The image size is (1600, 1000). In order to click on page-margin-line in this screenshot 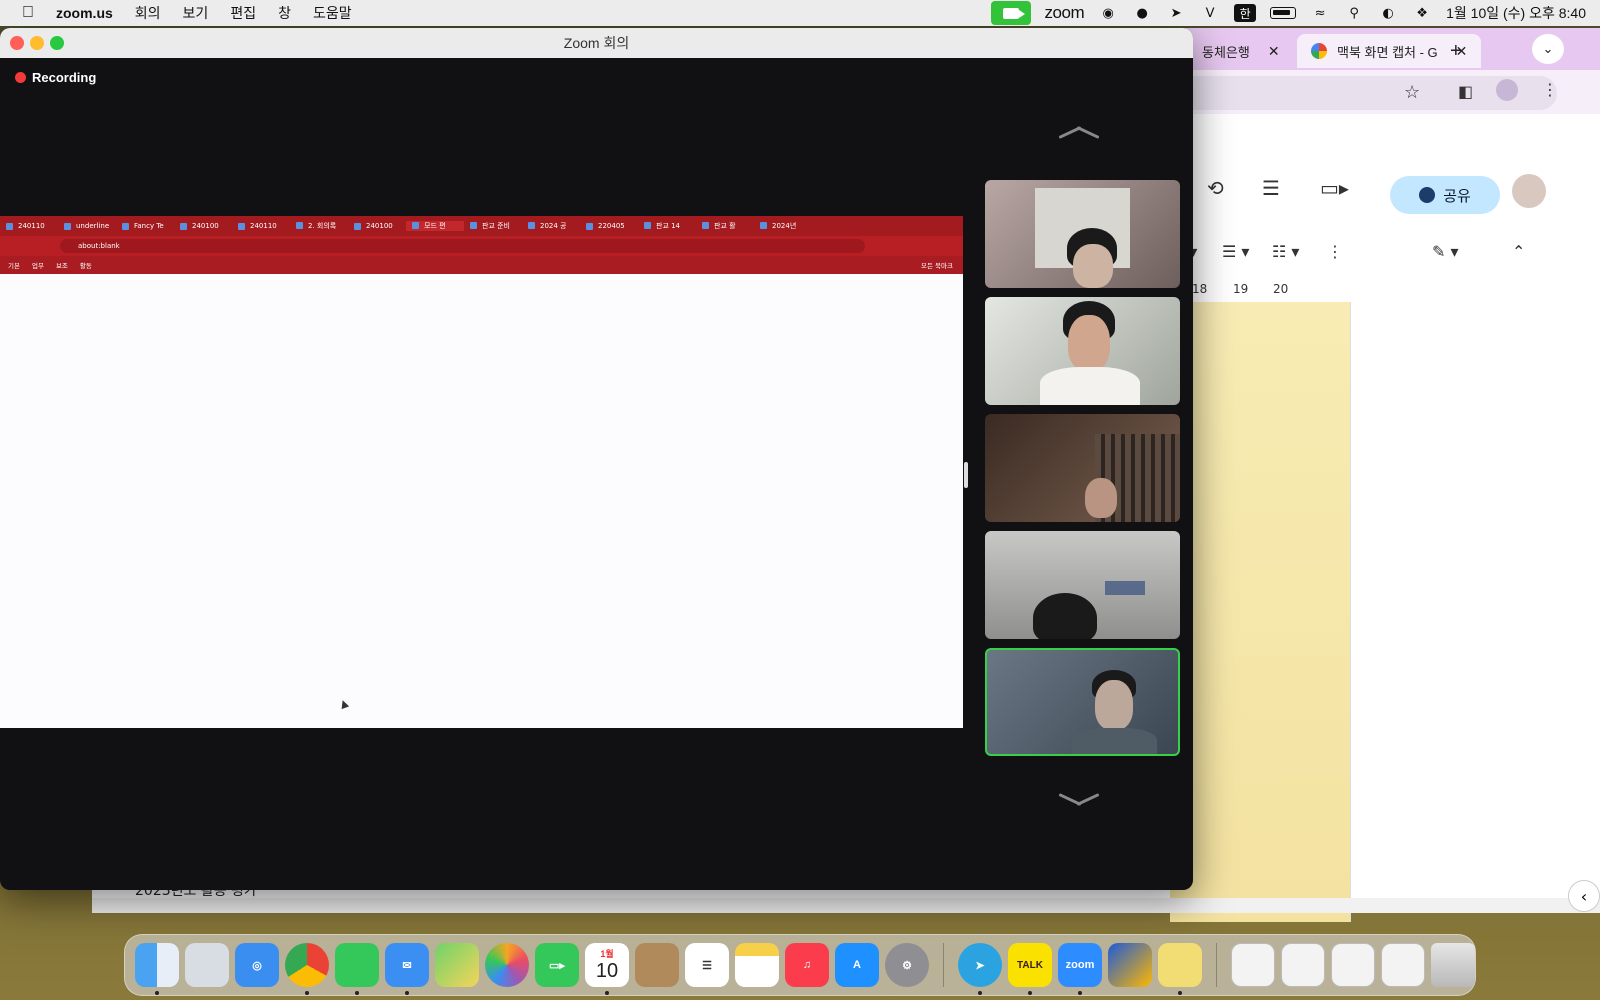, I will do `click(1350, 612)`.